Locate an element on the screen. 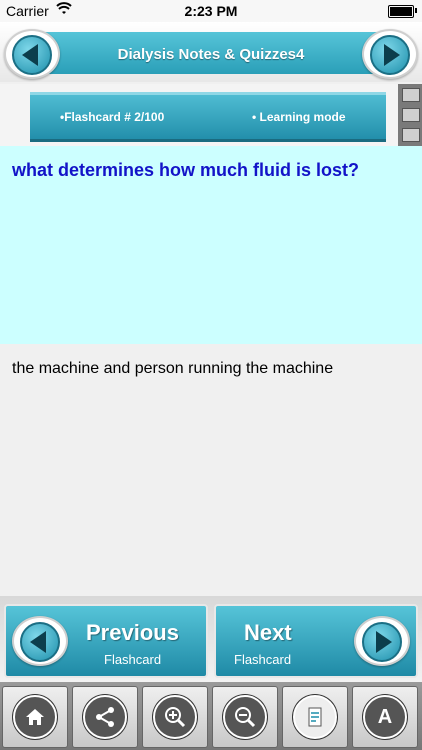 The image size is (422, 750). home-icon is located at coordinates (35, 717).